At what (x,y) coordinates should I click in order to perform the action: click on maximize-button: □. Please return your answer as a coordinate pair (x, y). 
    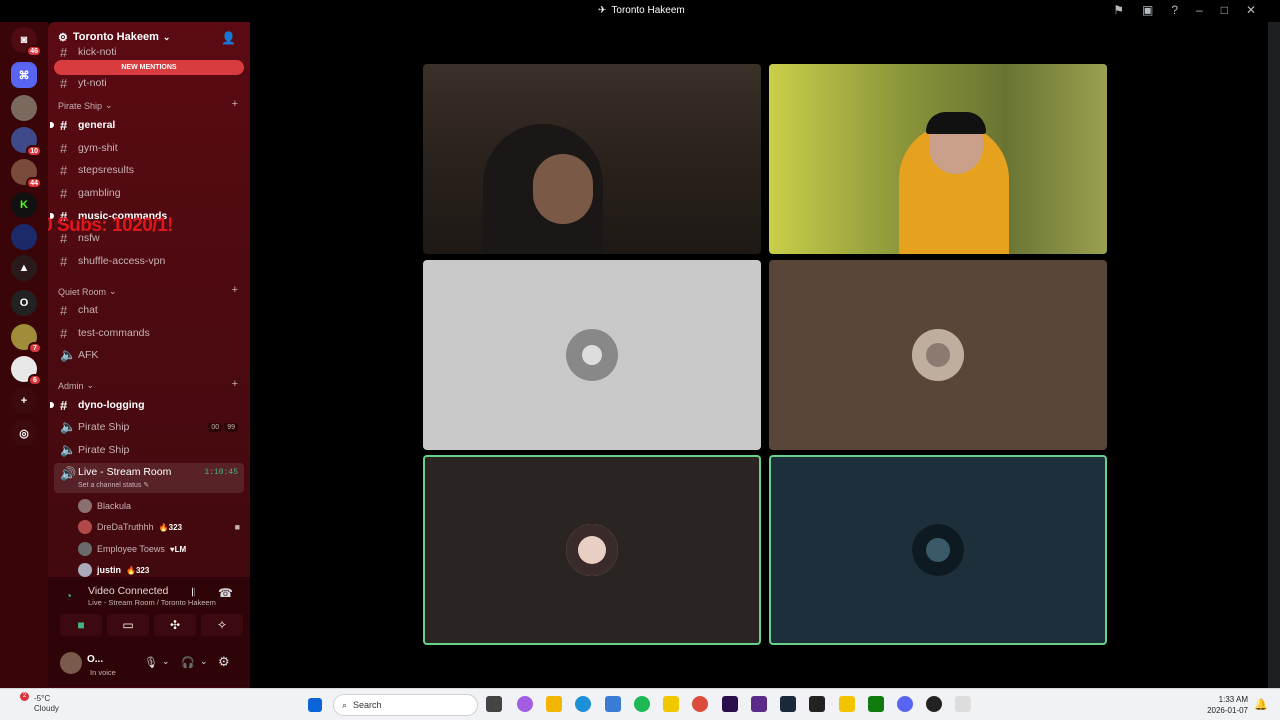
    Looking at the image, I should click on (1224, 10).